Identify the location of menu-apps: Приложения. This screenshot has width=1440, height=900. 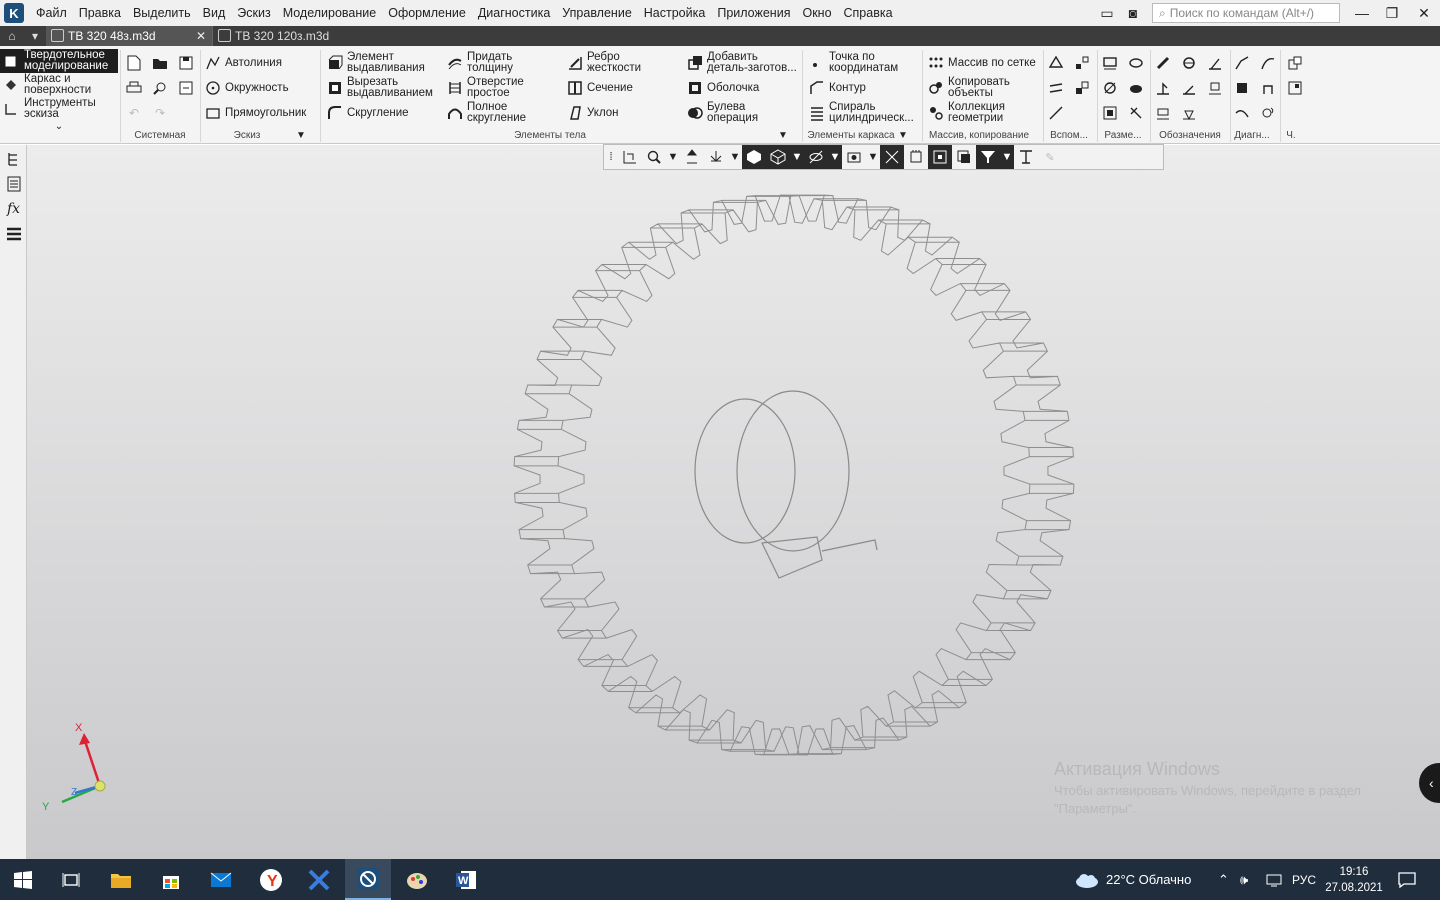
(753, 13).